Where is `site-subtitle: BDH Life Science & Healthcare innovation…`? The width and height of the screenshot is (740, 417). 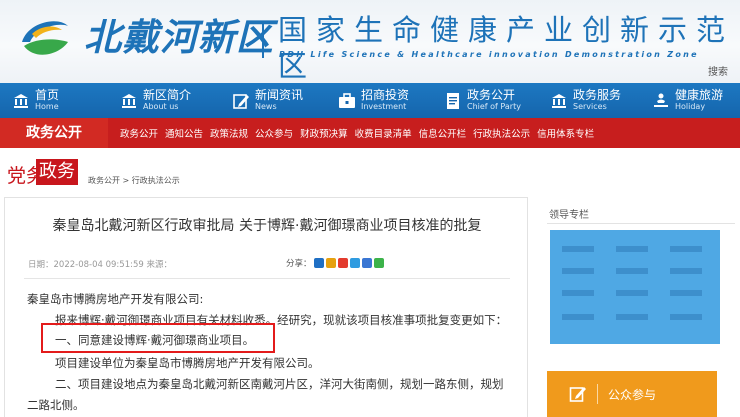
site-subtitle: BDH Life Science & Healthcare innovation… is located at coordinates (489, 54).